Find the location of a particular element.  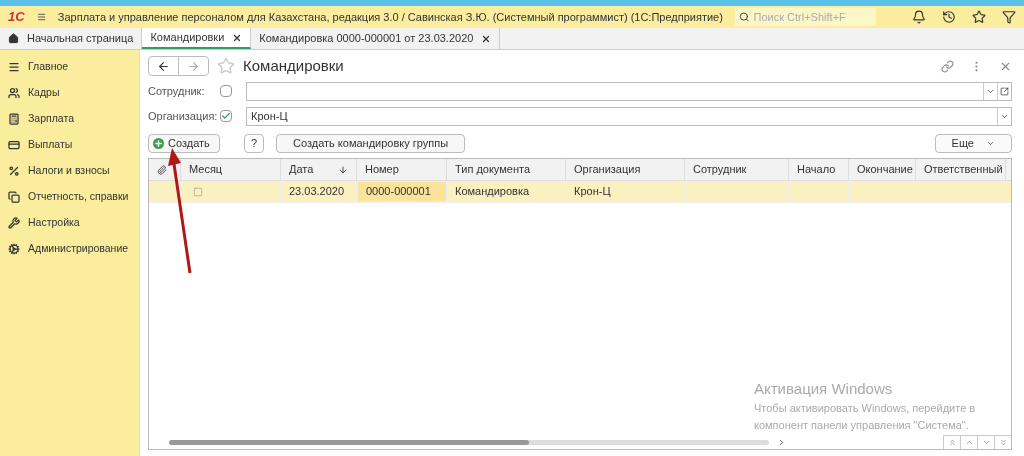

column-header: Сотрудник is located at coordinates (737, 169).